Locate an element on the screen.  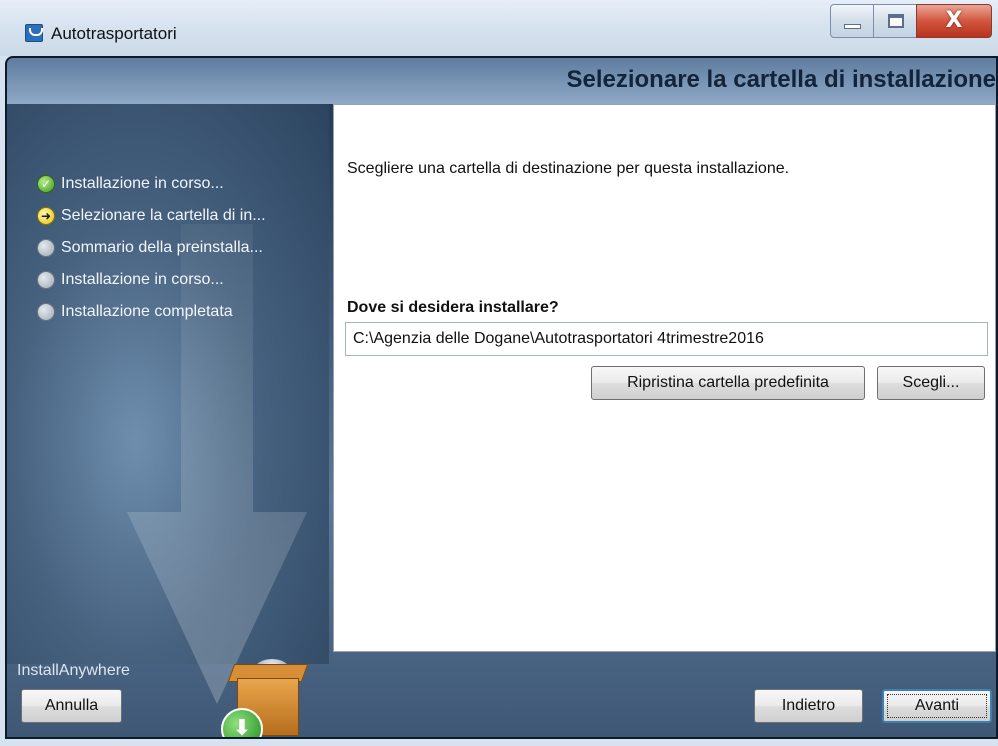
title-bar: Autotrasportatori X is located at coordinates (499, 28).